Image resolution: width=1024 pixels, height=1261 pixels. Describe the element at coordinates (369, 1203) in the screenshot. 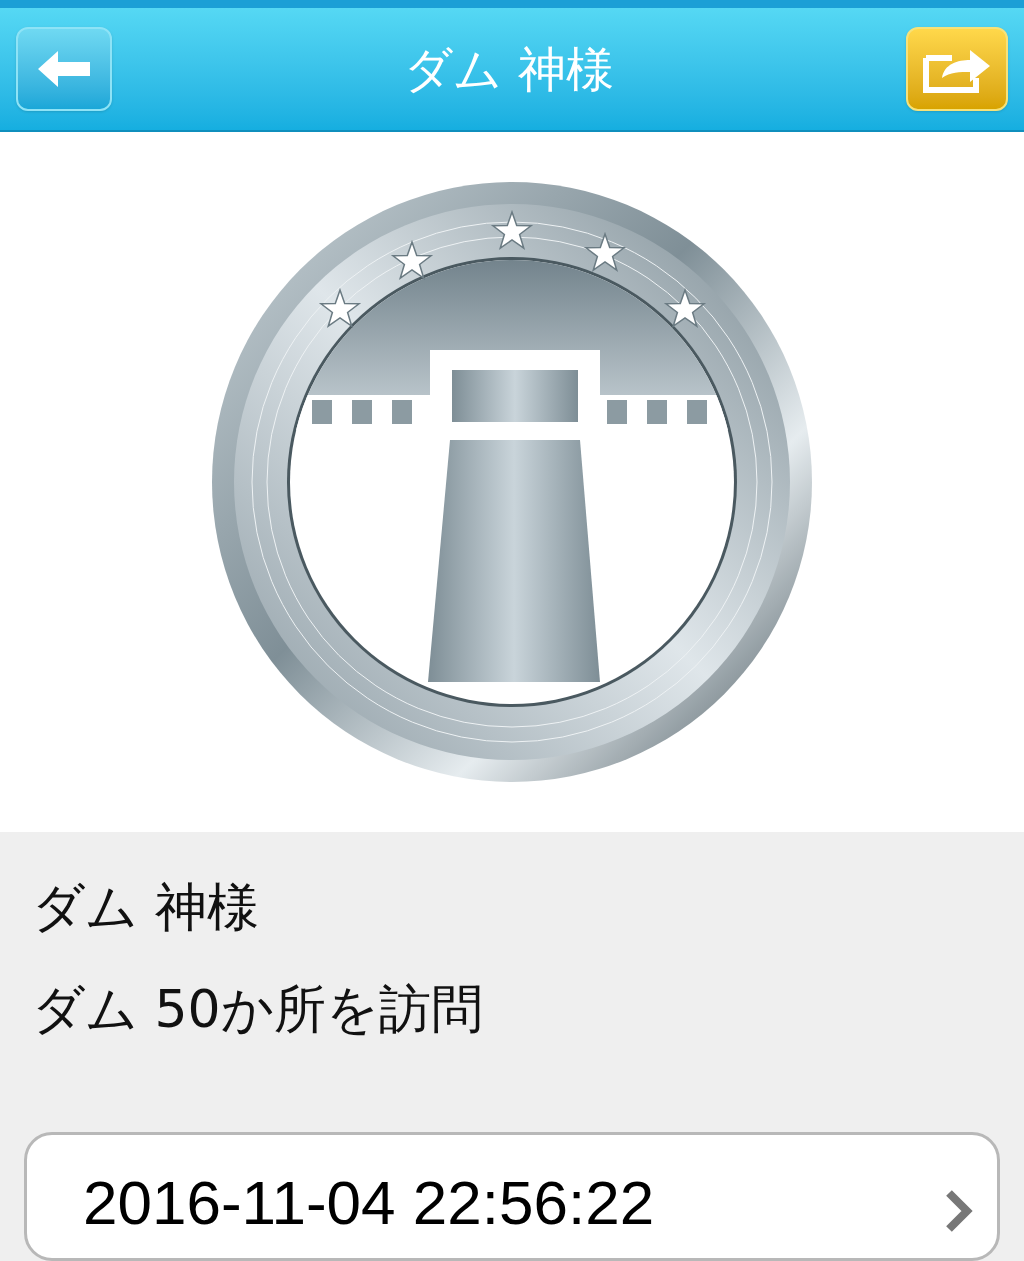

I see `date-text: 2016-11-04 22:56:22` at that location.